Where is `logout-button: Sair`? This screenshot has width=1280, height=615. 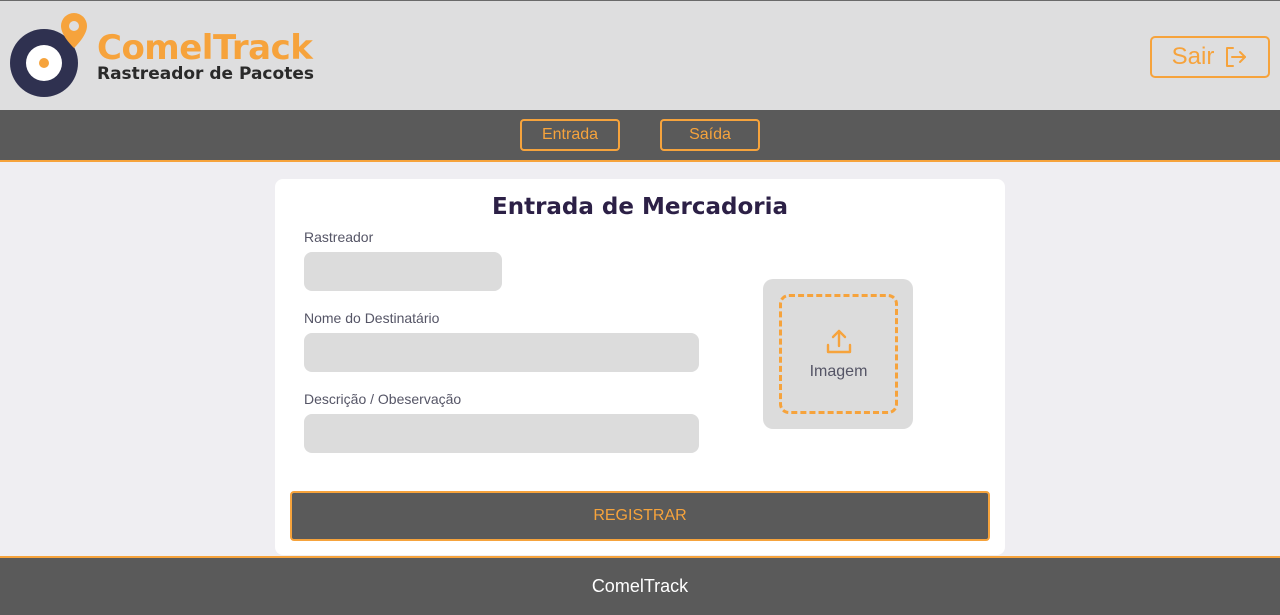 logout-button: Sair is located at coordinates (1210, 57).